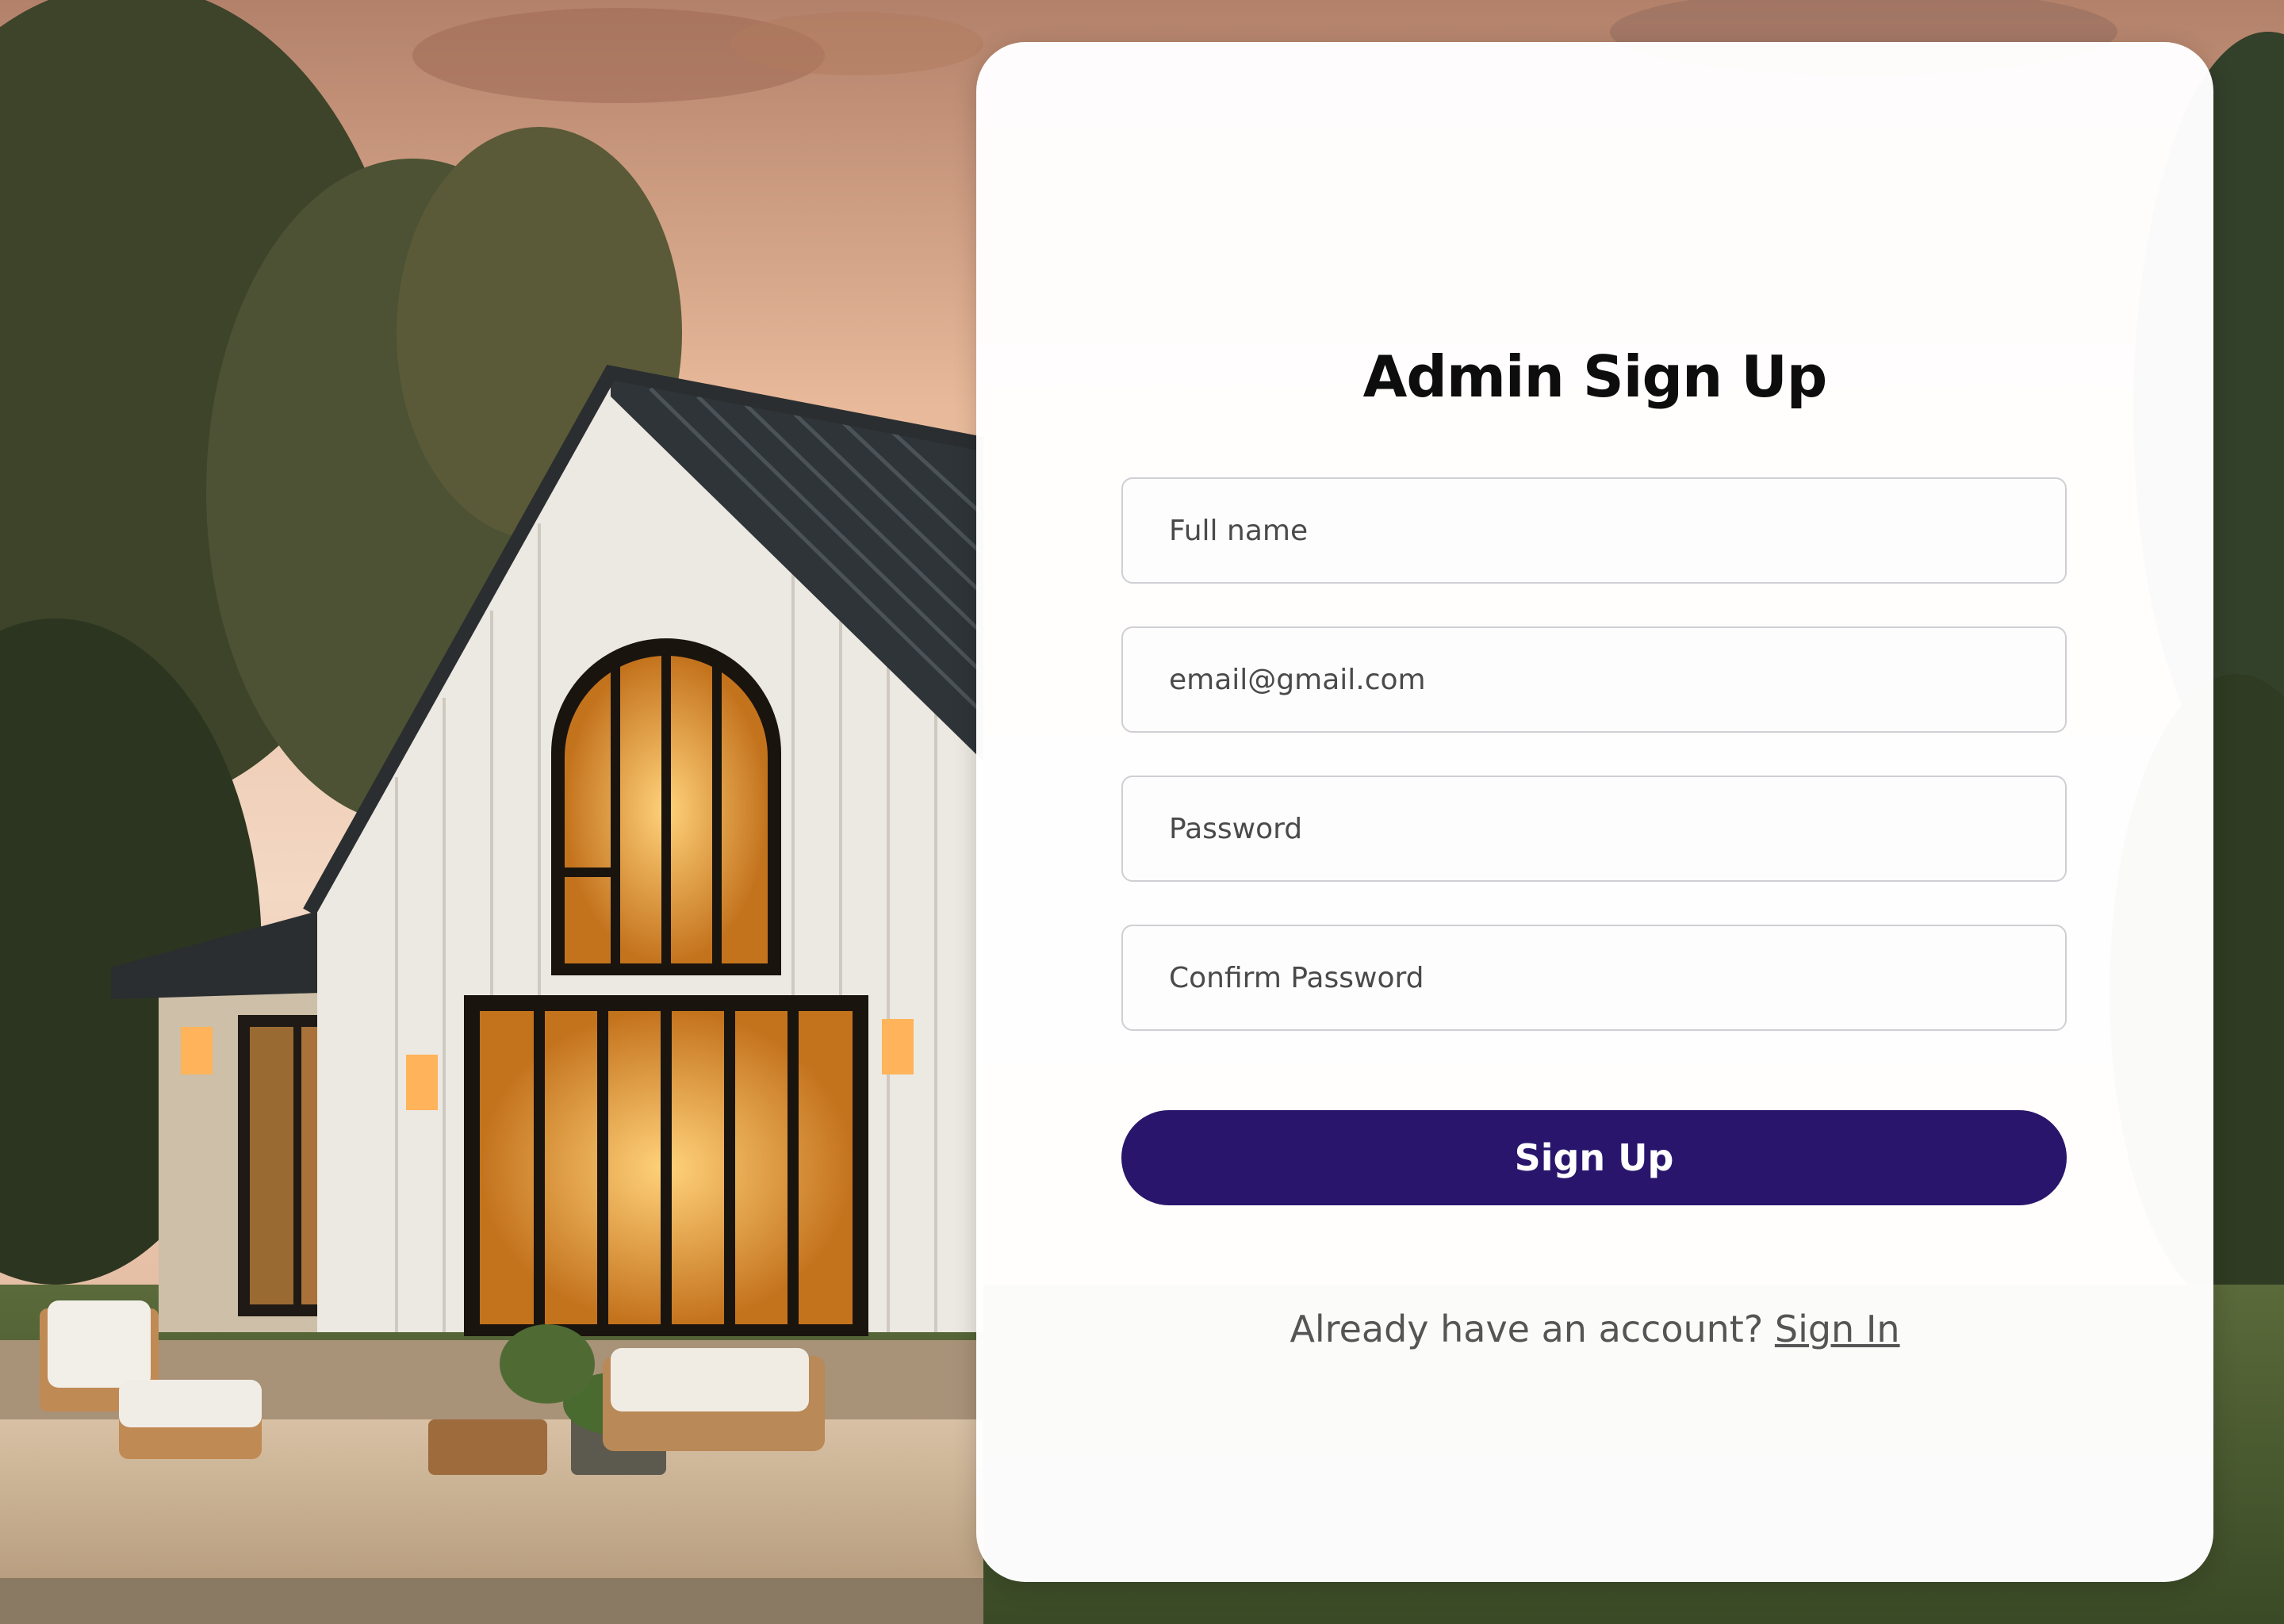 This screenshot has width=2284, height=1624. I want to click on sign-in-prompt: Already have an account? Sign In, so click(1594, 1329).